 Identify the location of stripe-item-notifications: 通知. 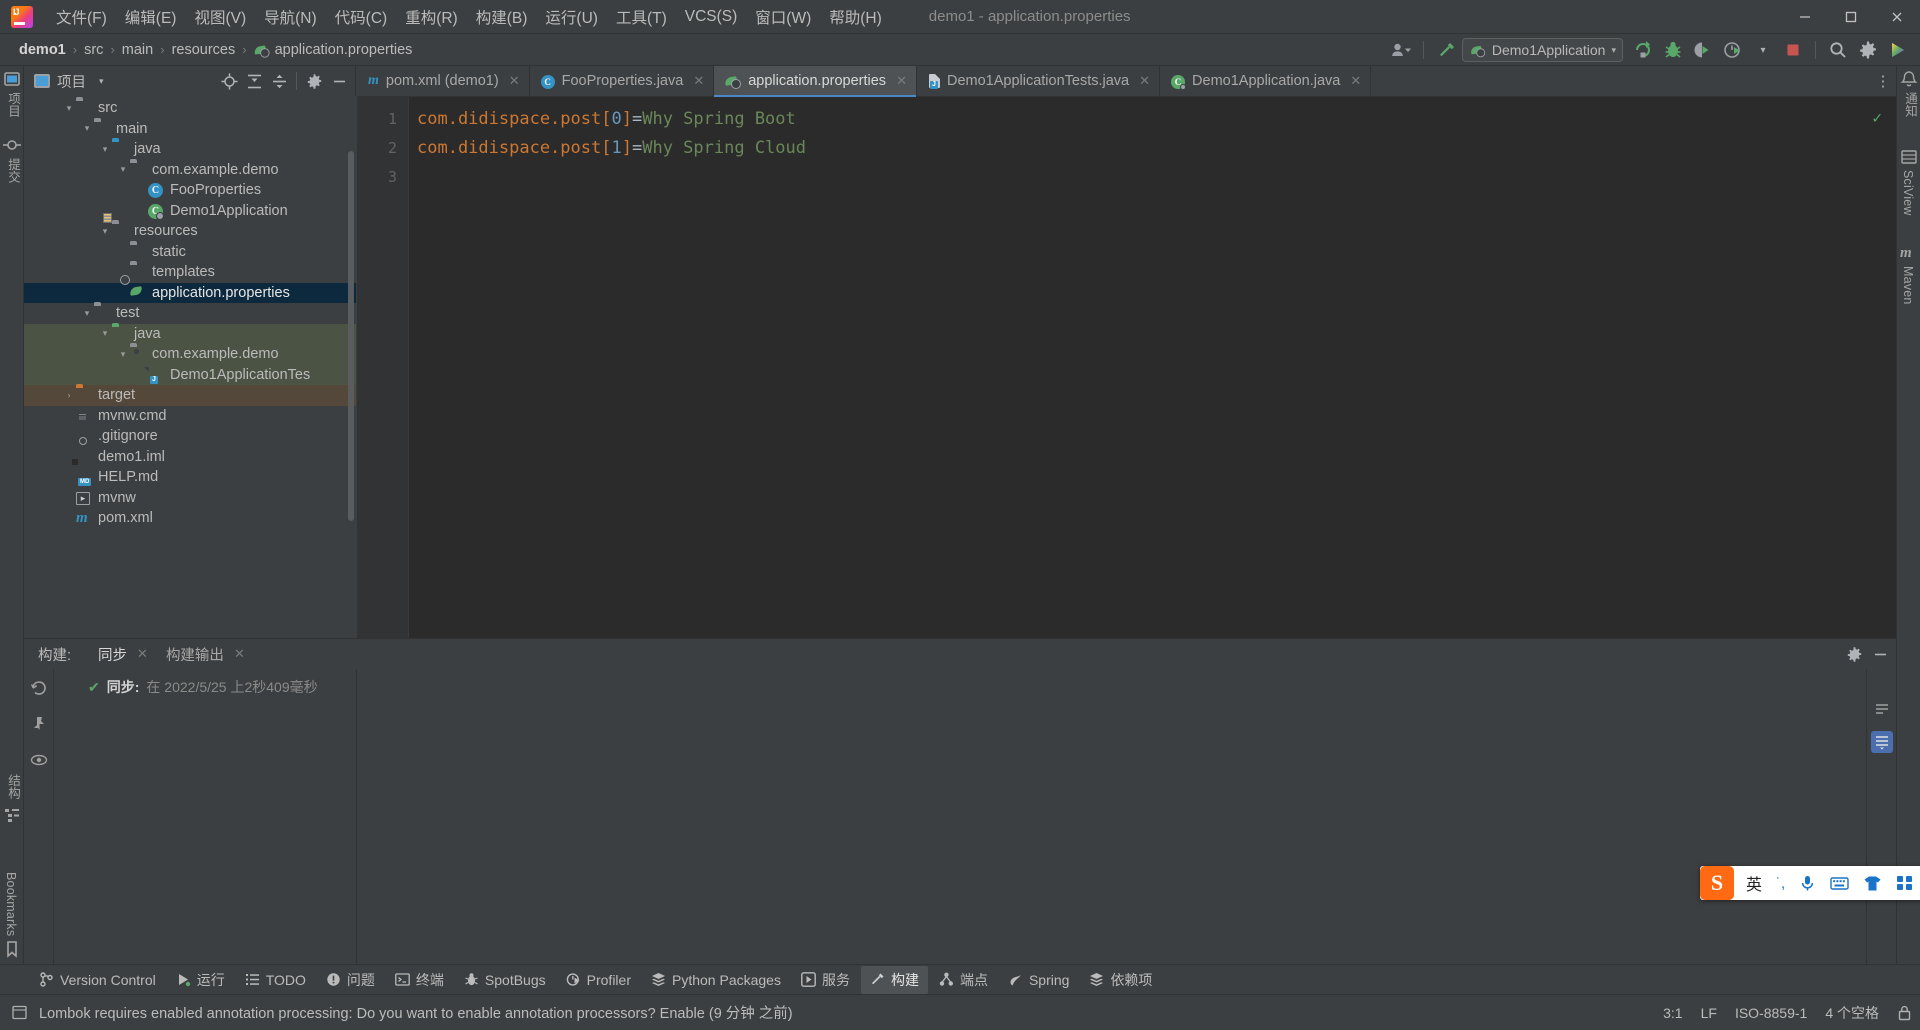
(1910, 104).